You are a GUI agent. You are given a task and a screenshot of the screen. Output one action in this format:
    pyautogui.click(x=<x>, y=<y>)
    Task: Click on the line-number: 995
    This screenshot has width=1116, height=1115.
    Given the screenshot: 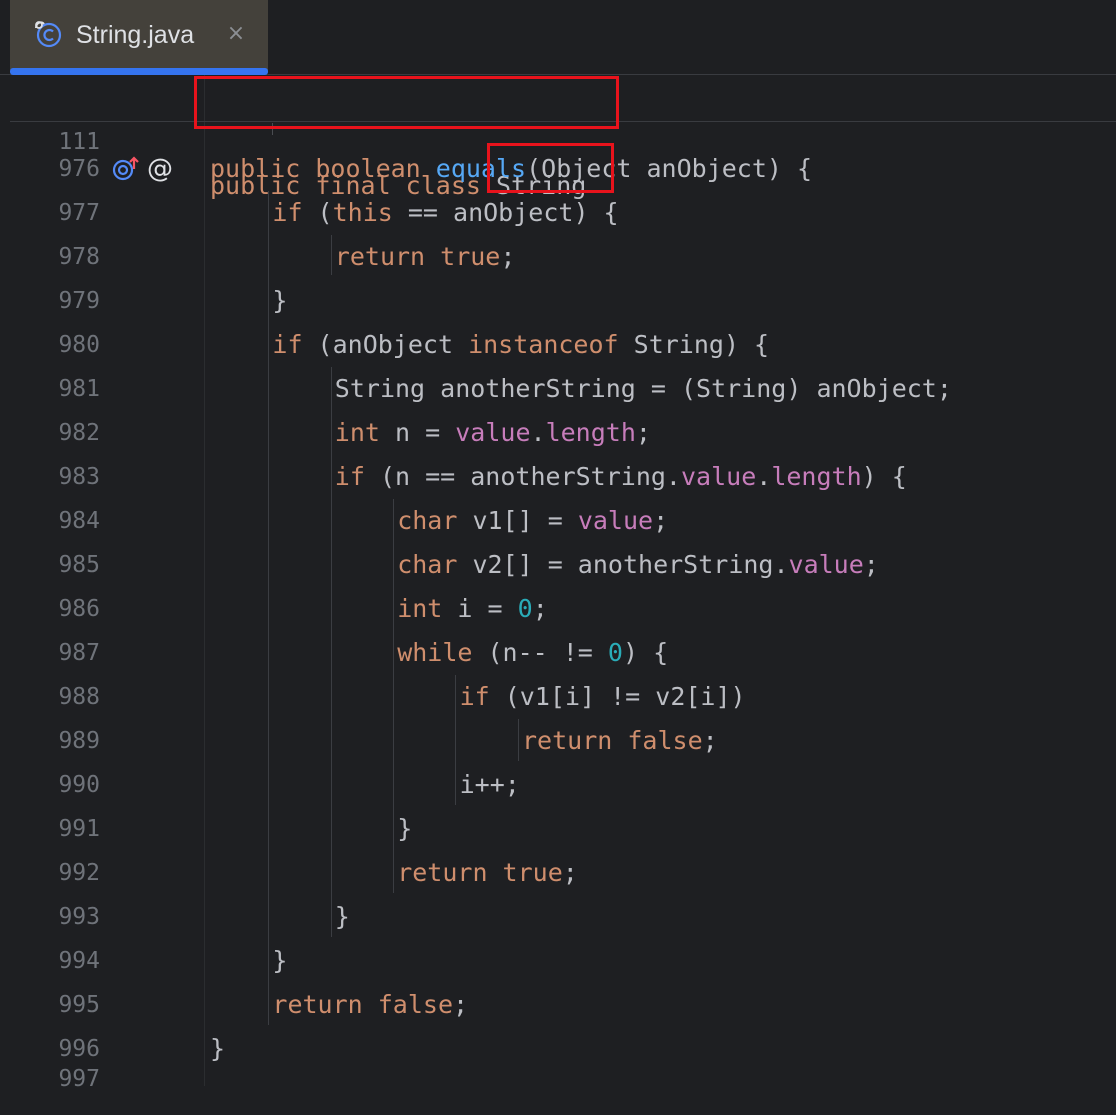 What is the action you would take?
    pyautogui.click(x=79, y=1005)
    